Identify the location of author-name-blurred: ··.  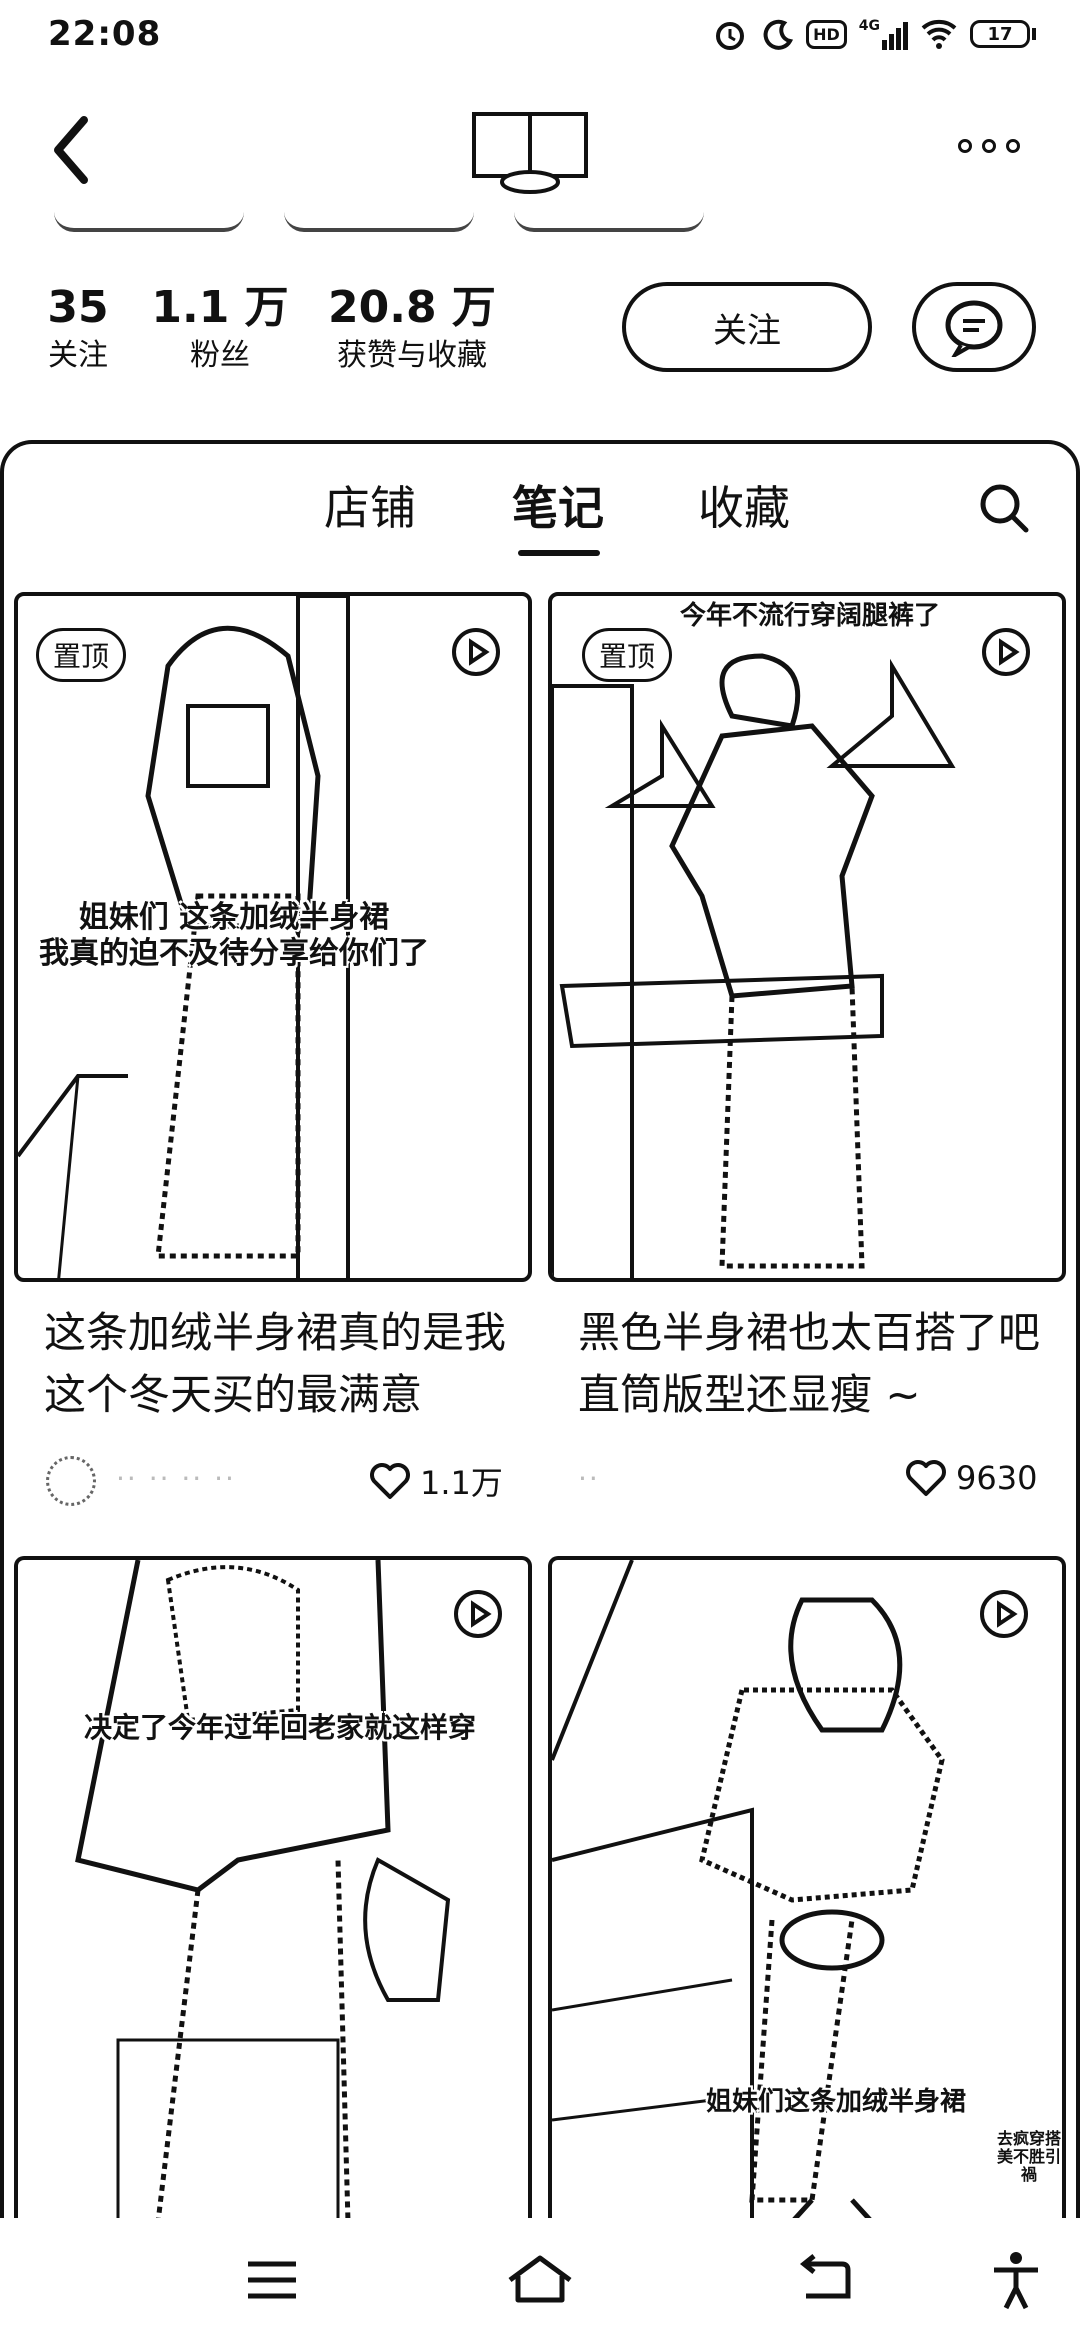
(608, 1478).